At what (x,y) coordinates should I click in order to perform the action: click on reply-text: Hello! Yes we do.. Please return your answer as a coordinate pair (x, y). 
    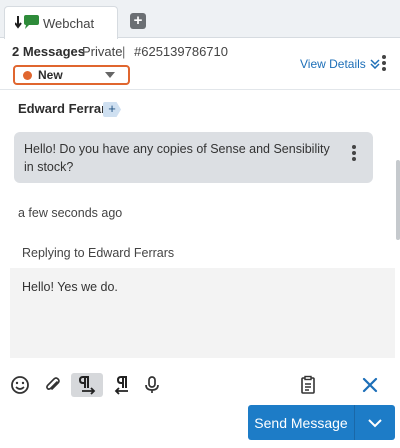
    Looking at the image, I should click on (70, 287).